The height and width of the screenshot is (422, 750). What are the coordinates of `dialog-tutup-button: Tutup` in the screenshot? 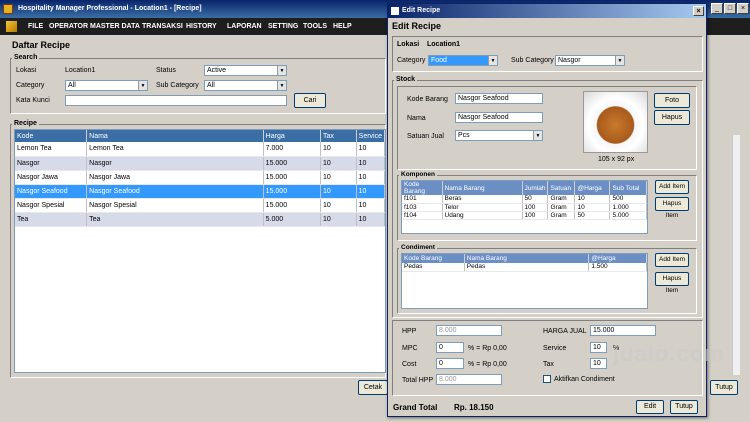 It's located at (684, 407).